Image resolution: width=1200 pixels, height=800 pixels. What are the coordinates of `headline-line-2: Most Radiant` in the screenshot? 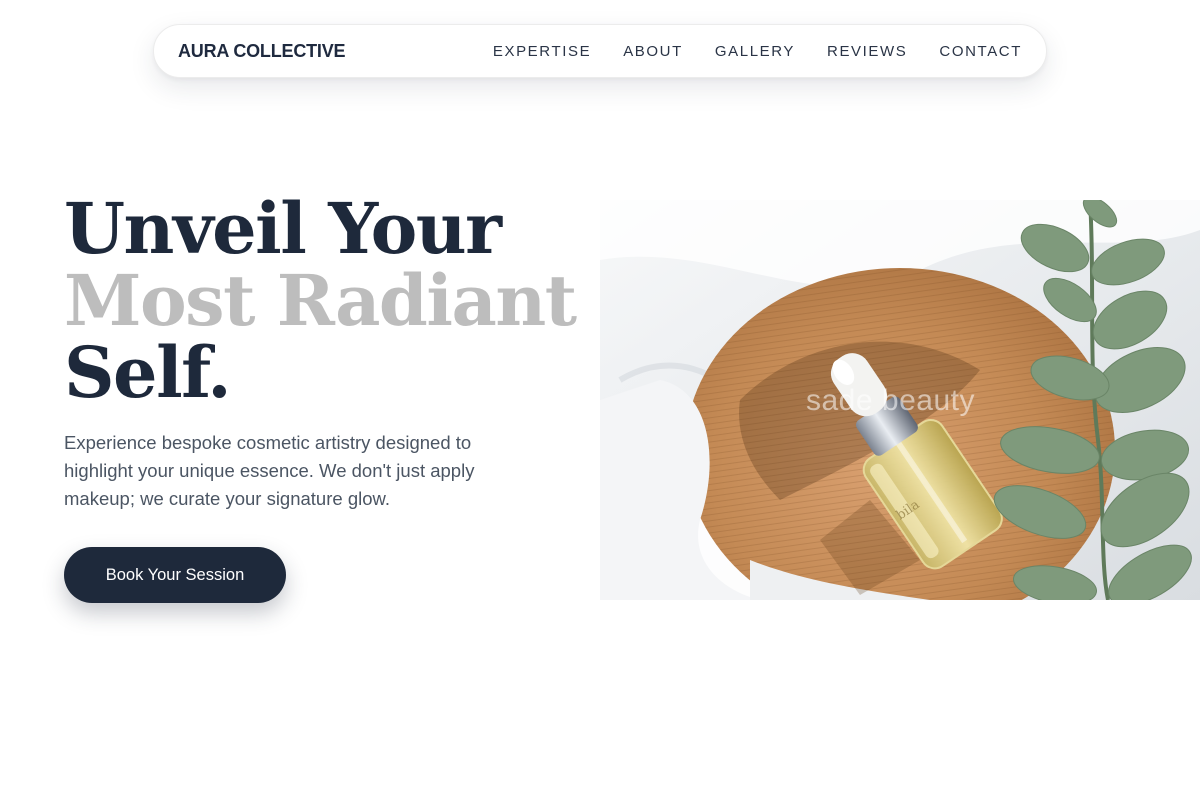 It's located at (320, 300).